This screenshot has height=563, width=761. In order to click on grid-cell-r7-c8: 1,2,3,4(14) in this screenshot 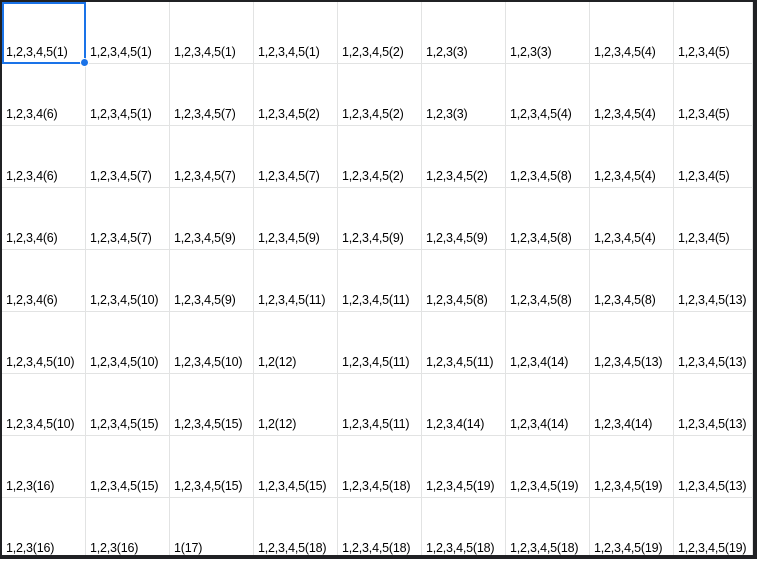, I will do `click(632, 405)`.